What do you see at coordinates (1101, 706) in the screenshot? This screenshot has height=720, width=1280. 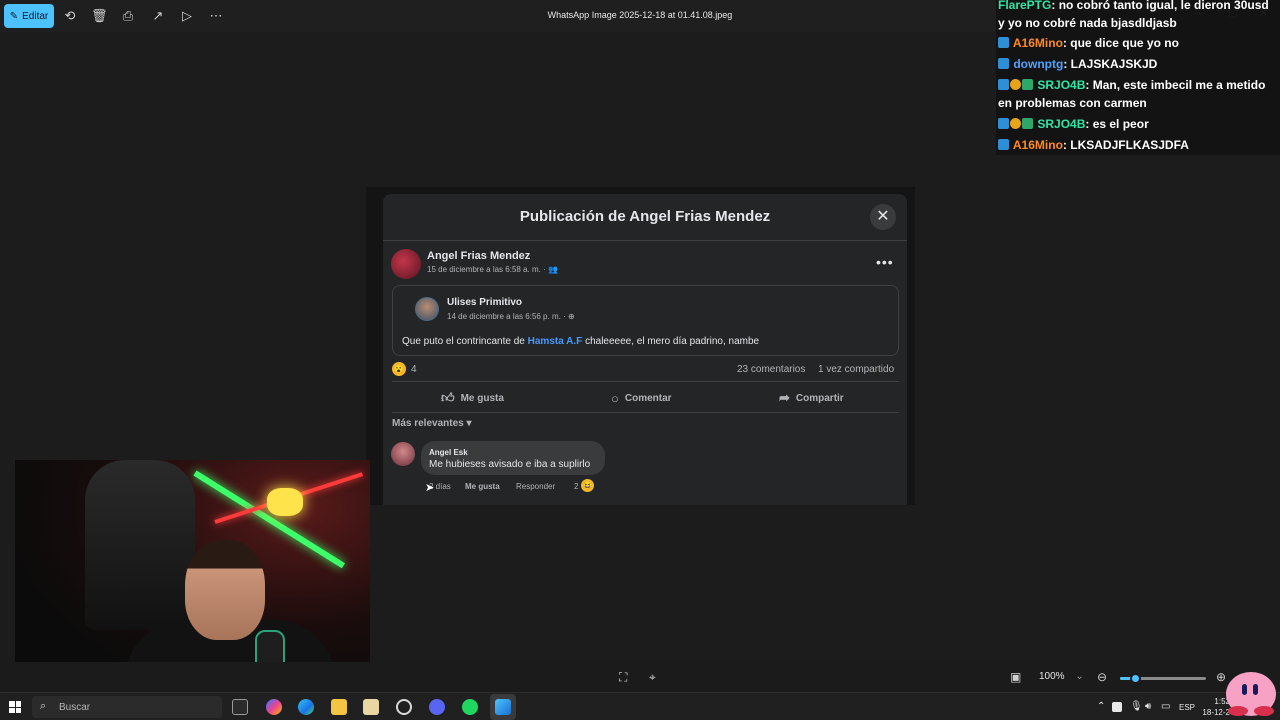 I see `chevron-up-icon: ⌃` at bounding box center [1101, 706].